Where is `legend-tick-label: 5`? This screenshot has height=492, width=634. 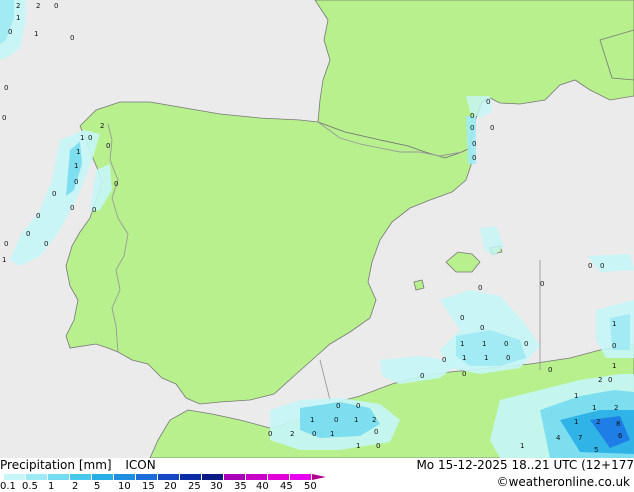 legend-tick-label: 5 is located at coordinates (97, 486).